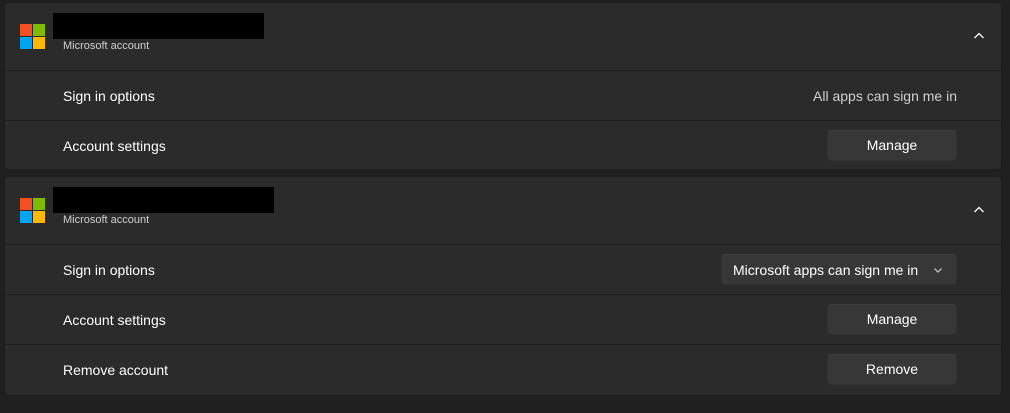 This screenshot has width=1010, height=413. I want to click on remove-button: Remove, so click(892, 369).